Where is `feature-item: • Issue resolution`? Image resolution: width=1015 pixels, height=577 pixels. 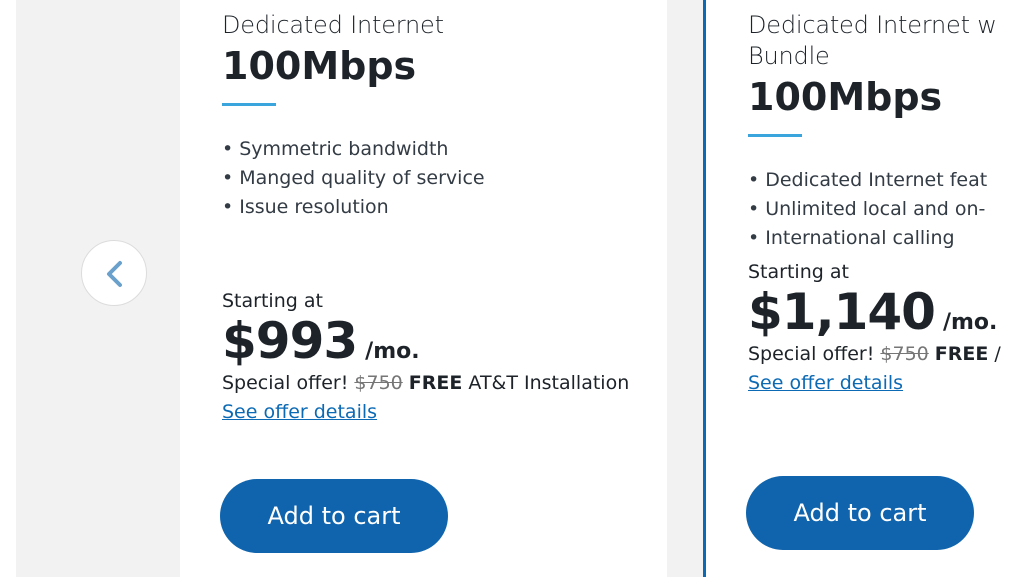
feature-item: • Issue resolution is located at coordinates (305, 207).